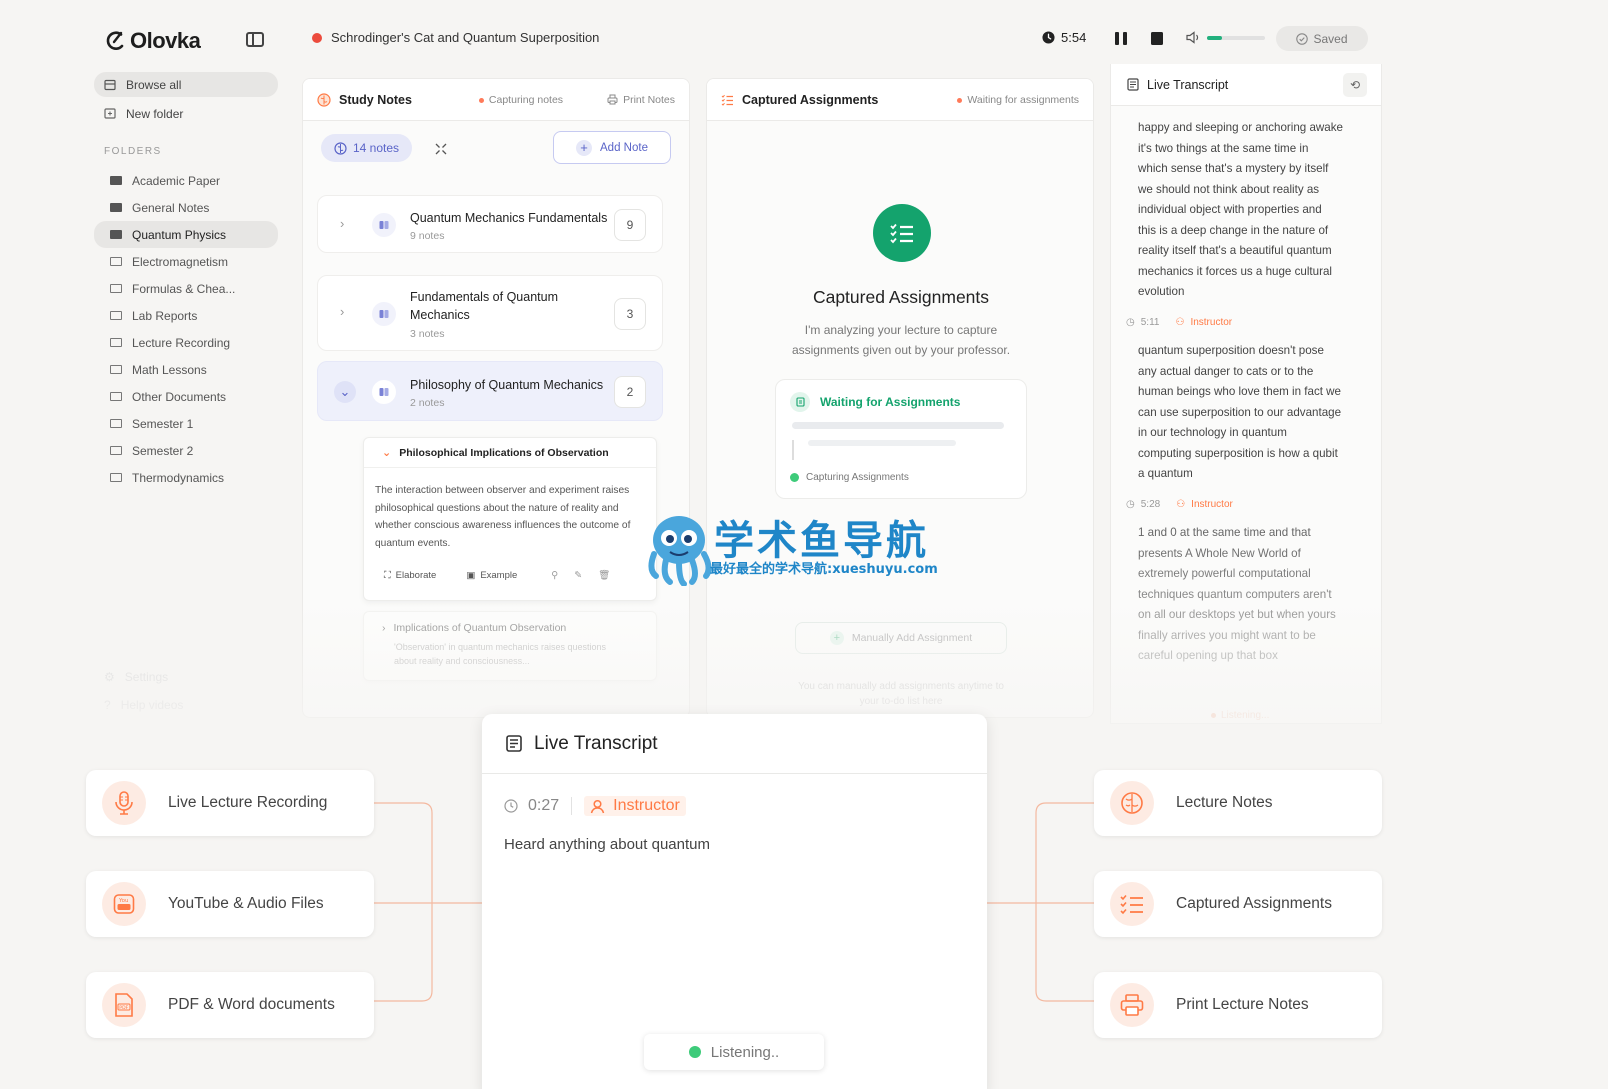  Describe the element at coordinates (635, 806) in the screenshot. I see `speaker-tag: Instructor` at that location.